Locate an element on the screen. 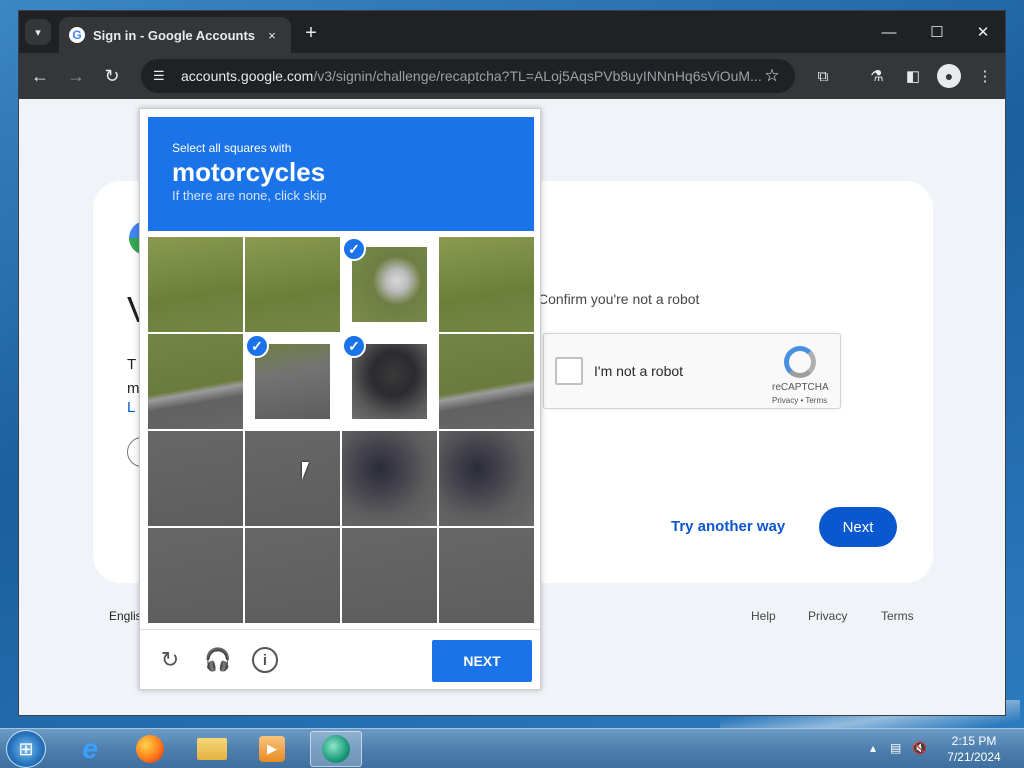 The width and height of the screenshot is (1024, 768). confirm-robot-text: Confirm you're not a robot is located at coordinates (619, 299).